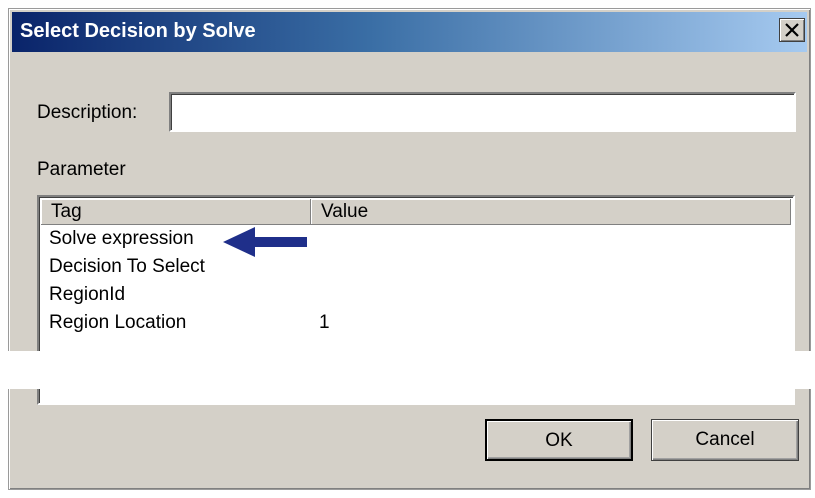 This screenshot has width=815, height=498. What do you see at coordinates (81, 169) in the screenshot?
I see `parameter-label: Parameter` at bounding box center [81, 169].